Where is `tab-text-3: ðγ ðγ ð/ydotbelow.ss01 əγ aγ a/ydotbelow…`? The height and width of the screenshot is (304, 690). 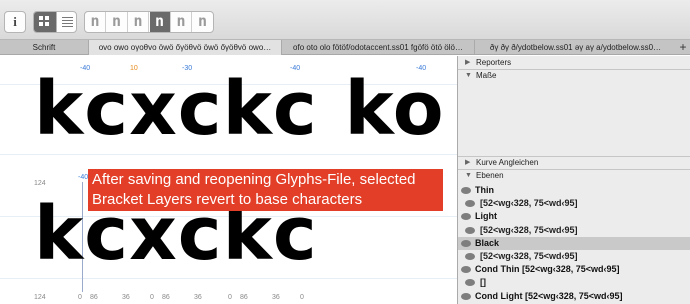
tab-text-3: ðγ ðγ ð/ydotbelow.ss01 əγ aγ a/ydotbelow… is located at coordinates (575, 47).